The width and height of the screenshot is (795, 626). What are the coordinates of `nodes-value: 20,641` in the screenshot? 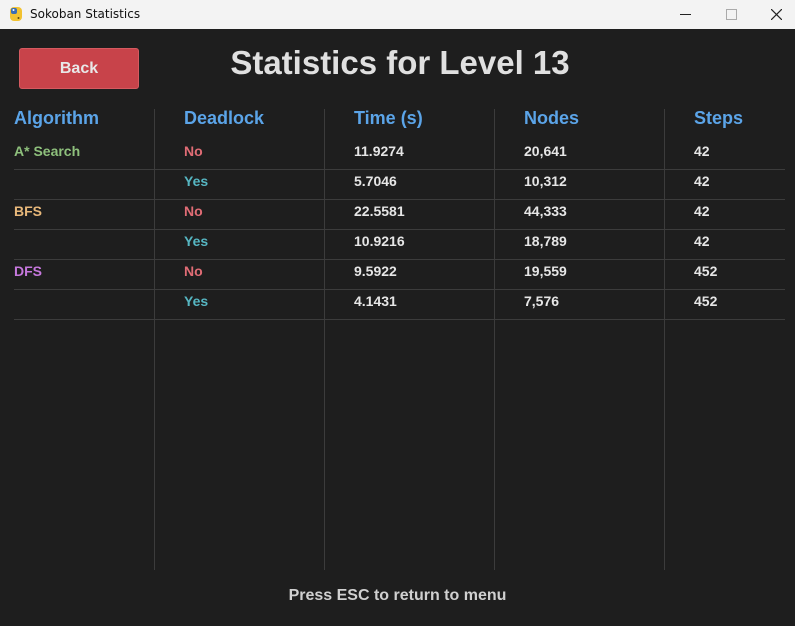 It's located at (545, 151).